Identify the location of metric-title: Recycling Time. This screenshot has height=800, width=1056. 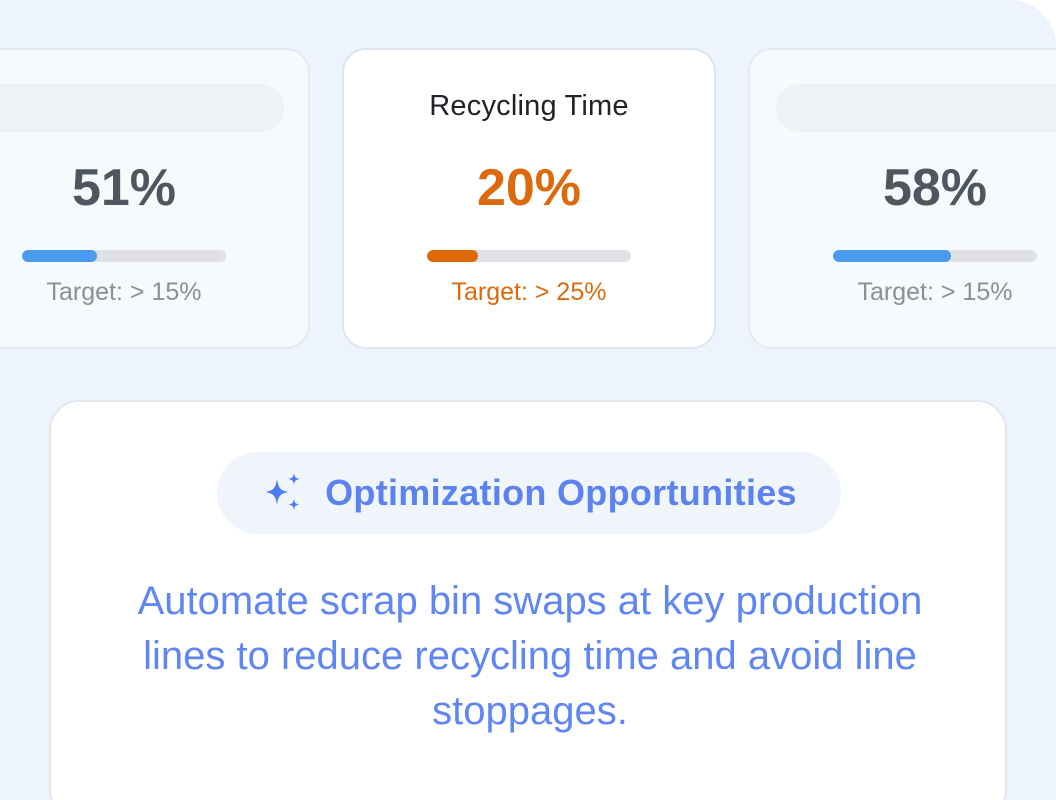
(529, 106).